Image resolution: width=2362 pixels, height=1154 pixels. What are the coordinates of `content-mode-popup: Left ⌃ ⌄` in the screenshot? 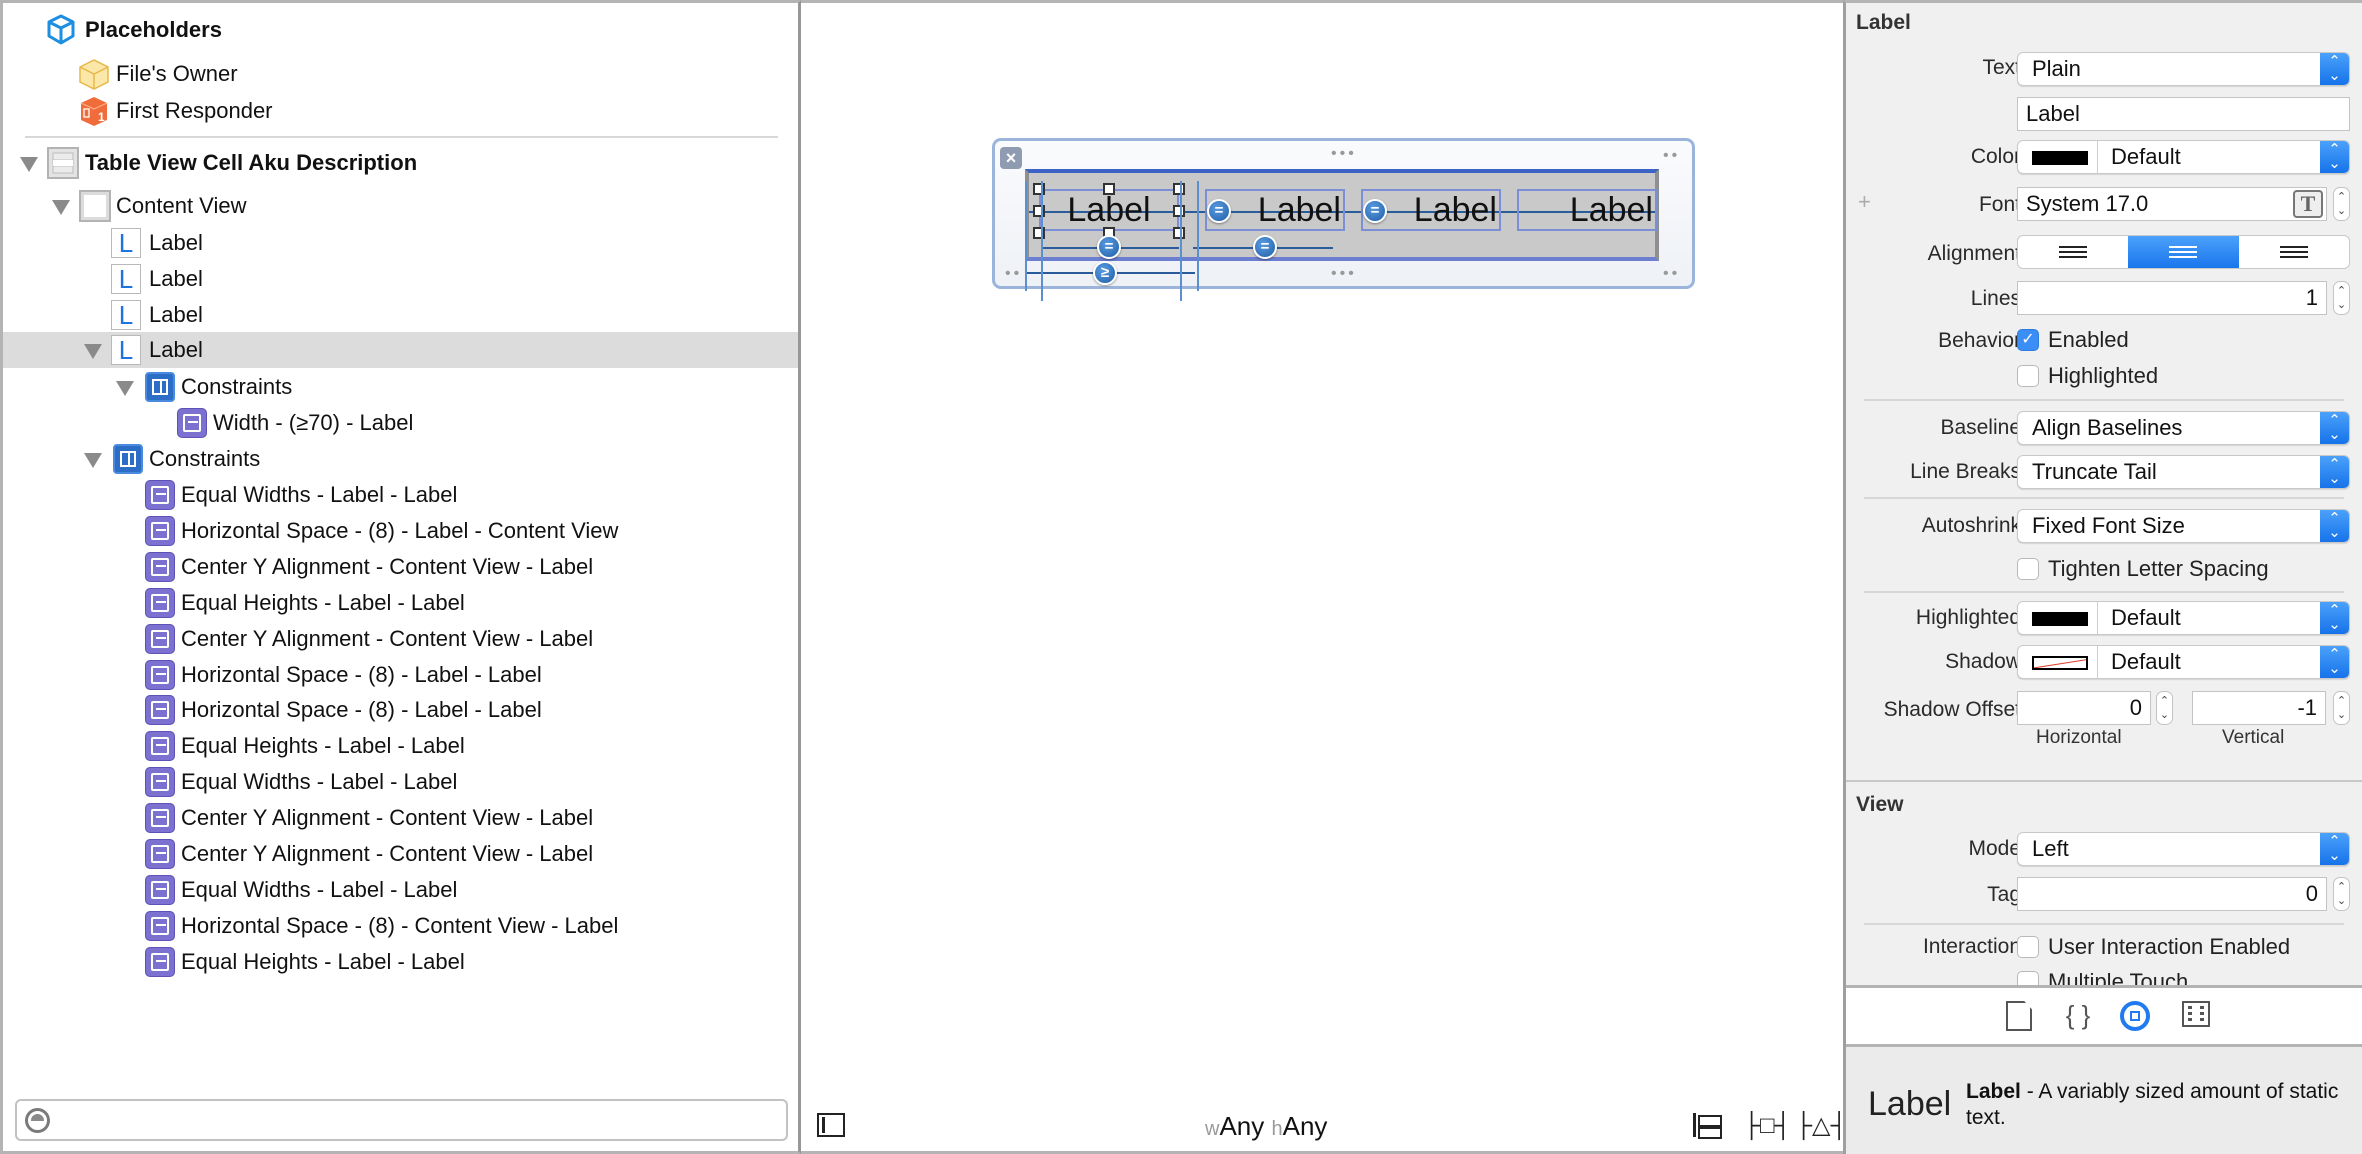 It's located at (2183, 849).